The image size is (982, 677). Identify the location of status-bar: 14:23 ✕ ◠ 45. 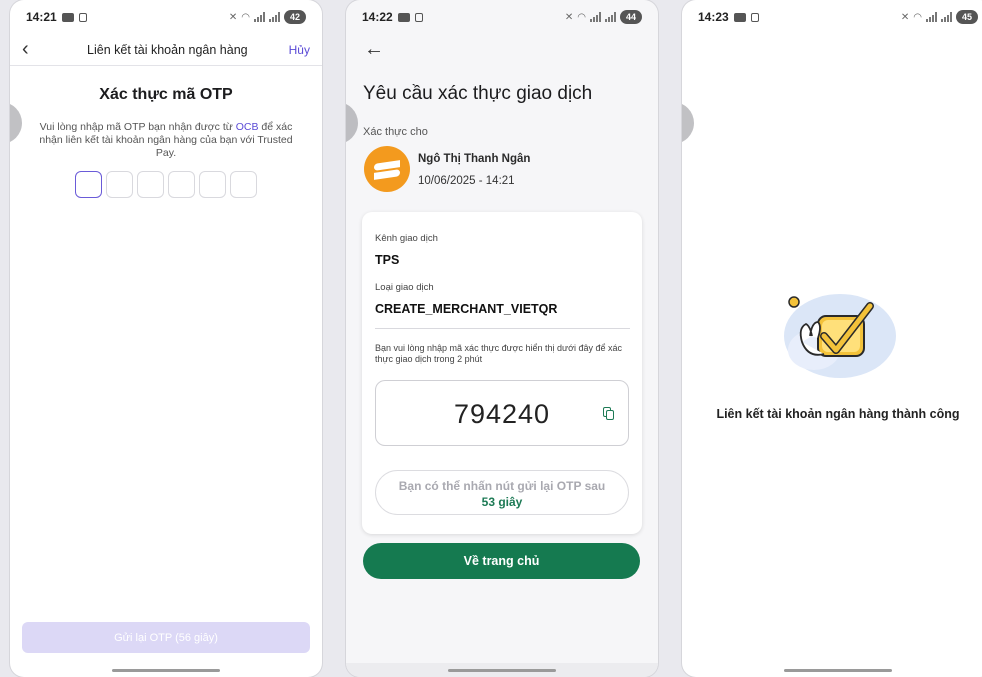
(832, 17).